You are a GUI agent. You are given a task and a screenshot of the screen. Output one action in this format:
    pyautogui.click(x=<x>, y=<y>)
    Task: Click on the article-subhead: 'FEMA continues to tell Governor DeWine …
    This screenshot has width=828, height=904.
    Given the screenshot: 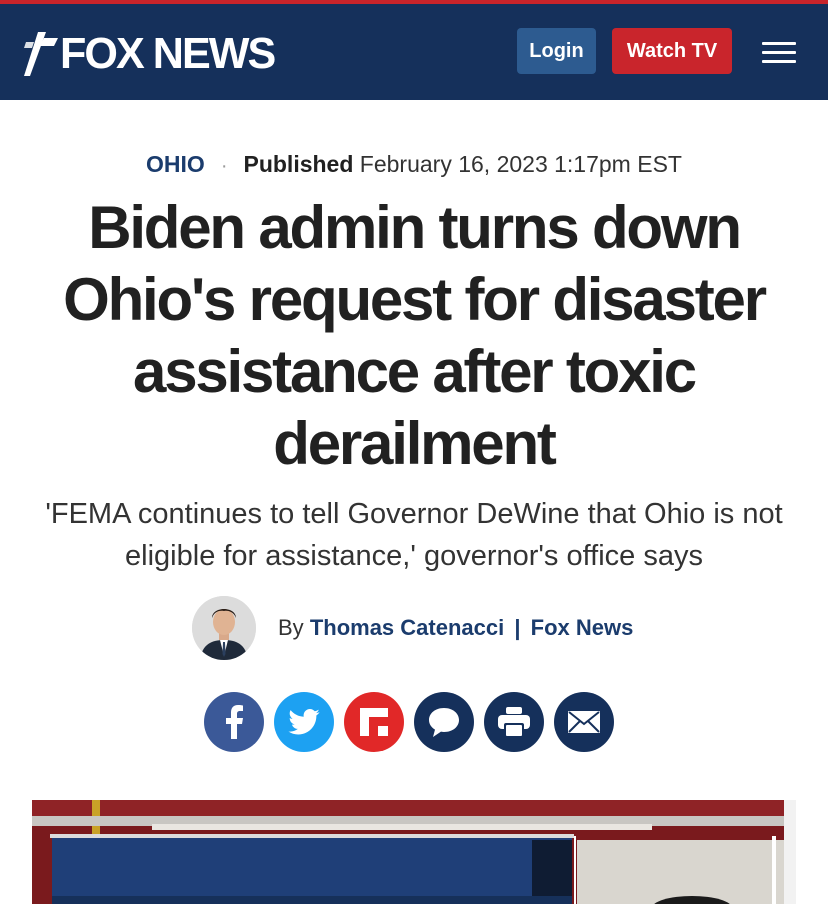 What is the action you would take?
    pyautogui.click(x=414, y=535)
    